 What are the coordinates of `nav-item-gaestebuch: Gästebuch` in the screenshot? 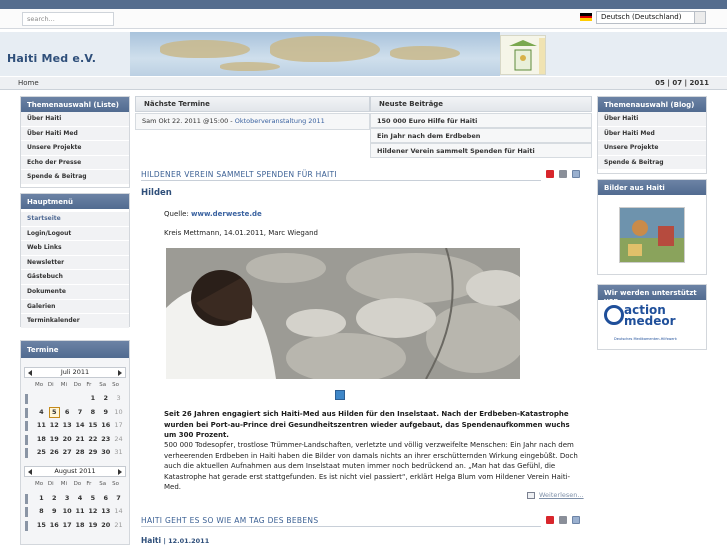 It's located at (75, 277).